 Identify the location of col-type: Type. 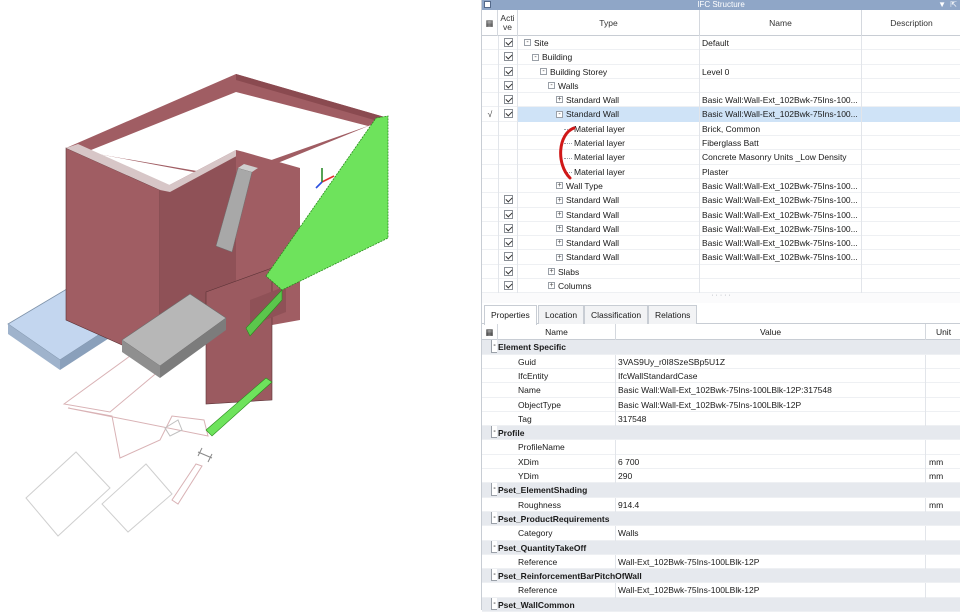
(609, 23).